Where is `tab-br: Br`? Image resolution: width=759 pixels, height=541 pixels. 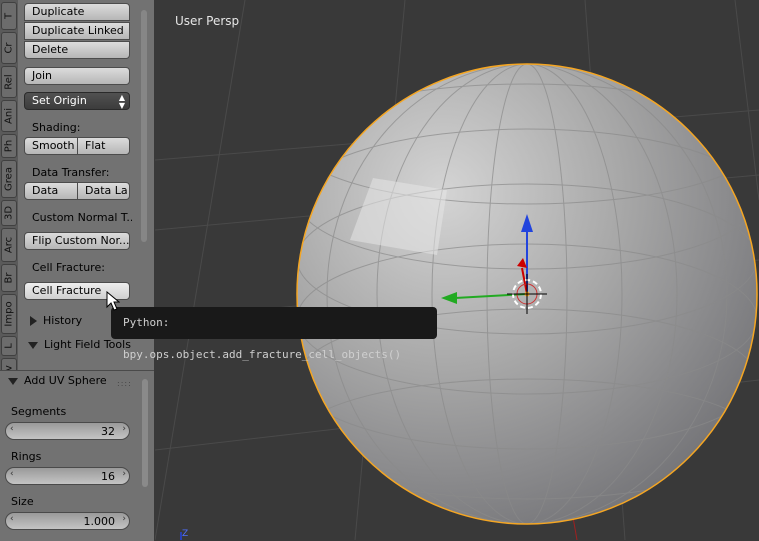
tab-br: Br is located at coordinates (9, 278).